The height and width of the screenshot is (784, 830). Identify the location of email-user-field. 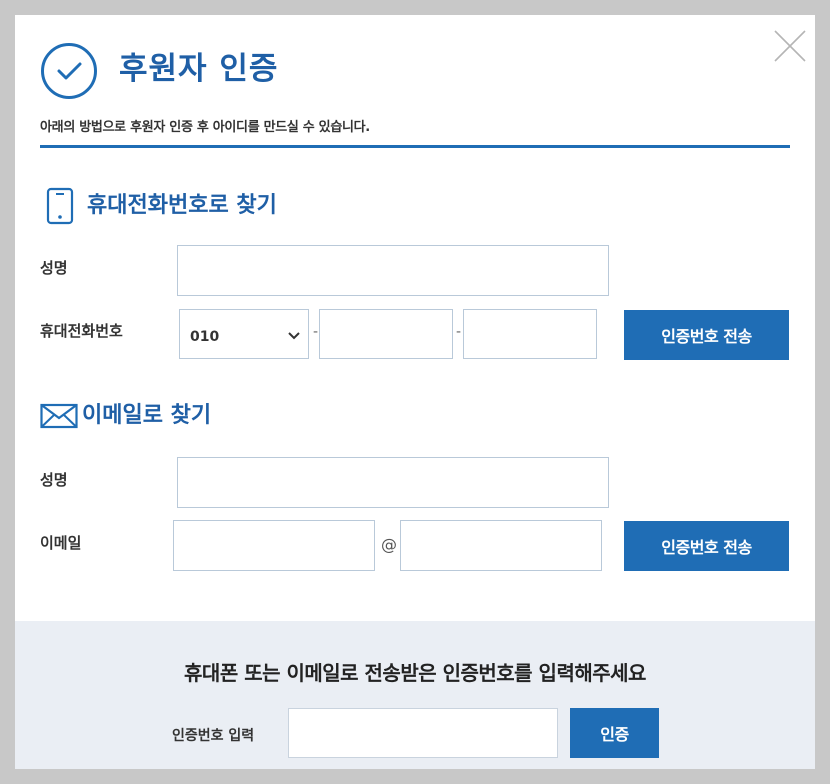
(274, 545).